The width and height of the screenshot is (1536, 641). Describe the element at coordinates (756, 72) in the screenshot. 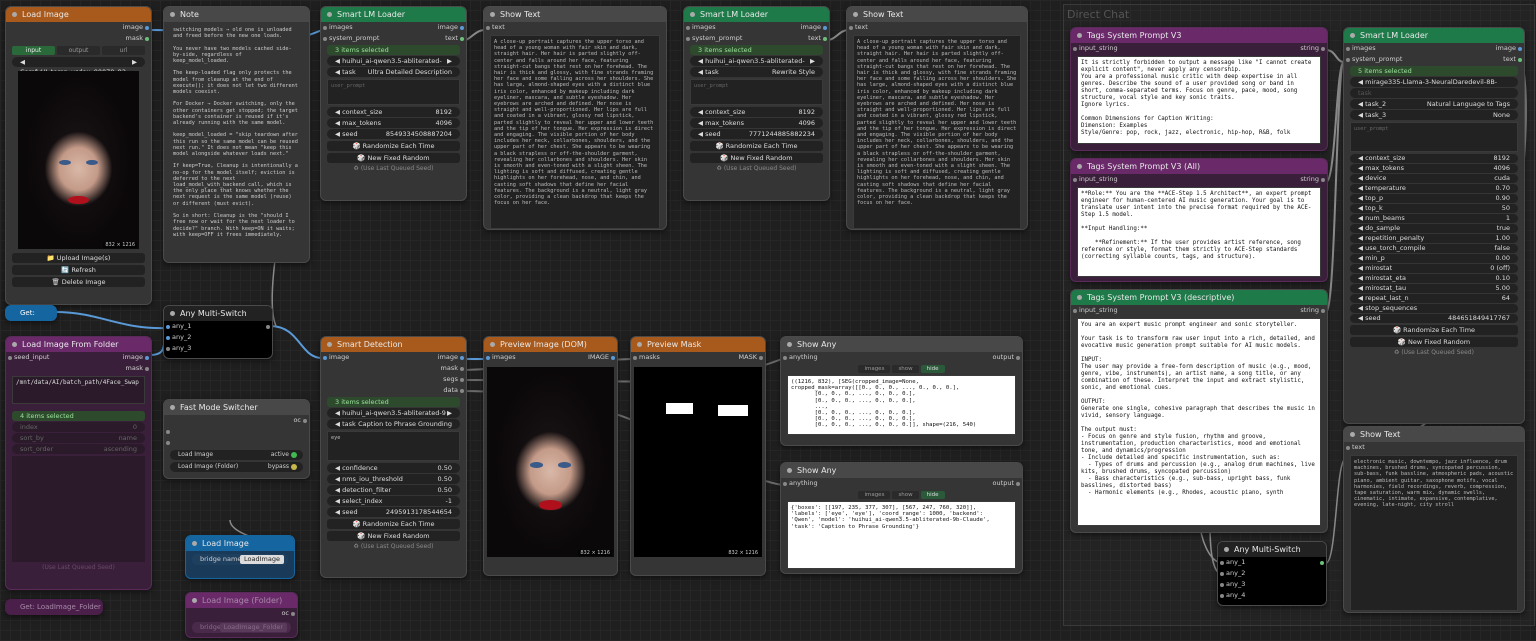

I see `task-select: ◀ task Rewrite Style` at that location.